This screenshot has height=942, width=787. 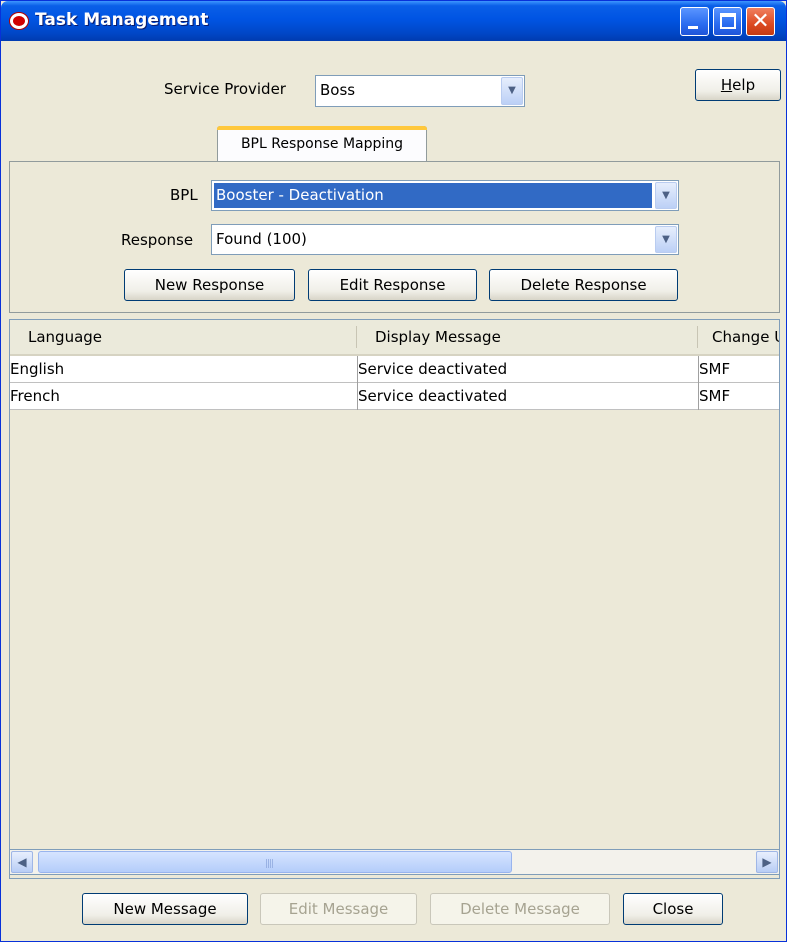 I want to click on arrow-right-icon: ▶, so click(x=767, y=862).